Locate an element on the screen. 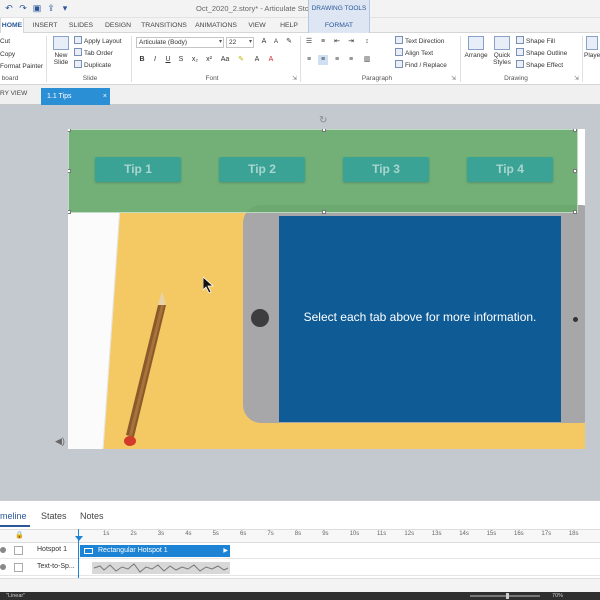 This screenshot has width=600, height=600. paragraph-dialog-launcher-icon: ⇲ is located at coordinates (453, 78).